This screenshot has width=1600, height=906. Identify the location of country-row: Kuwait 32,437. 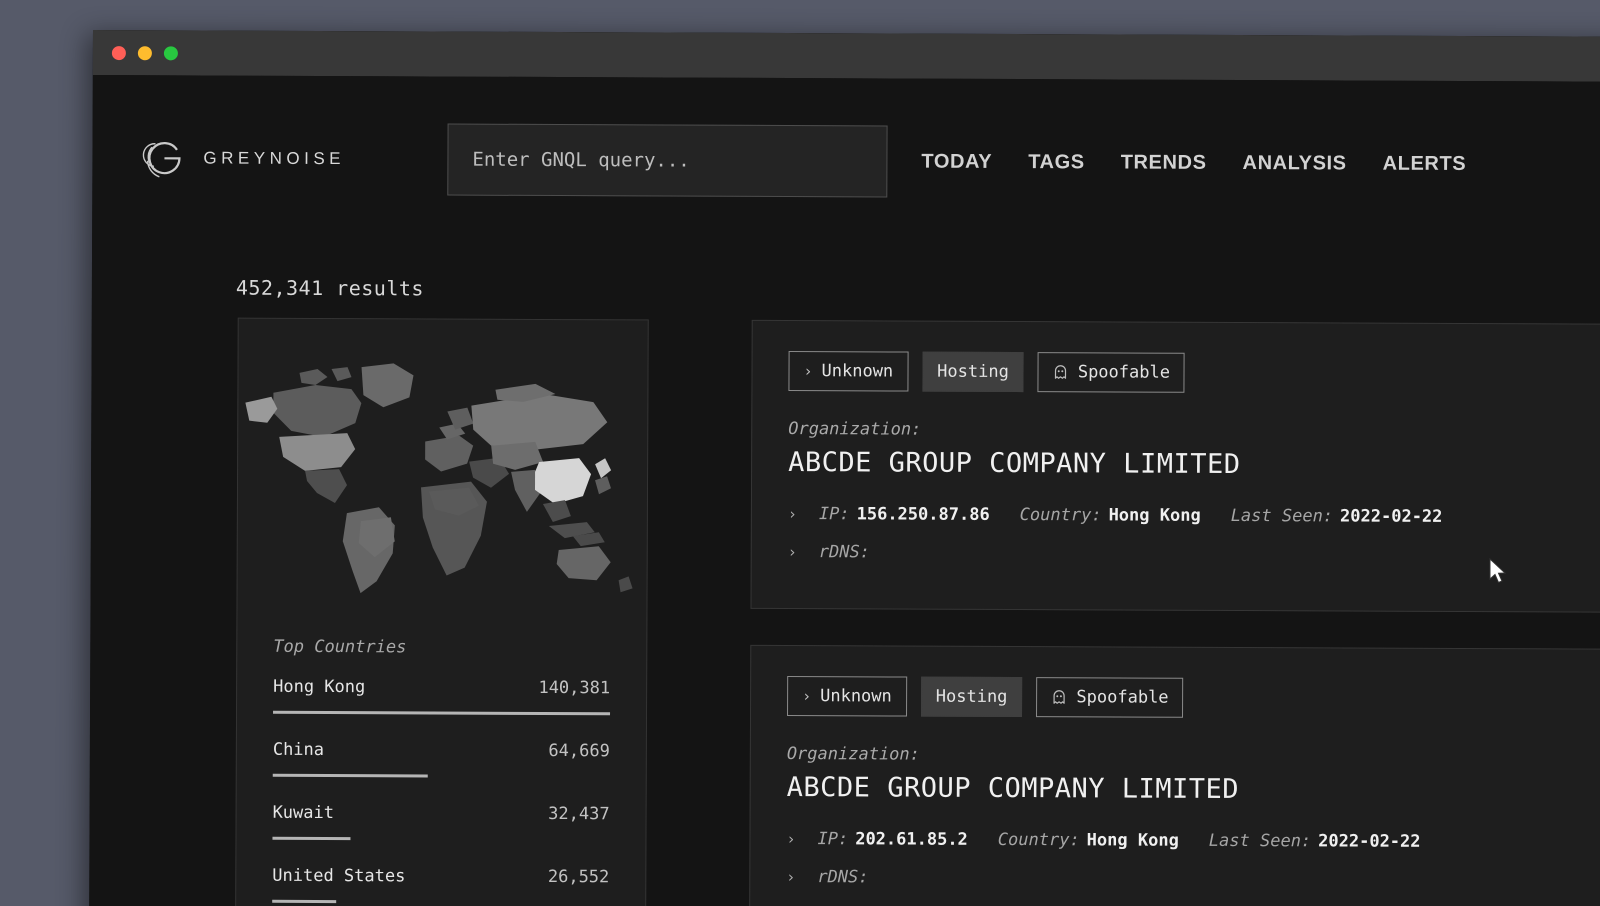
(441, 821).